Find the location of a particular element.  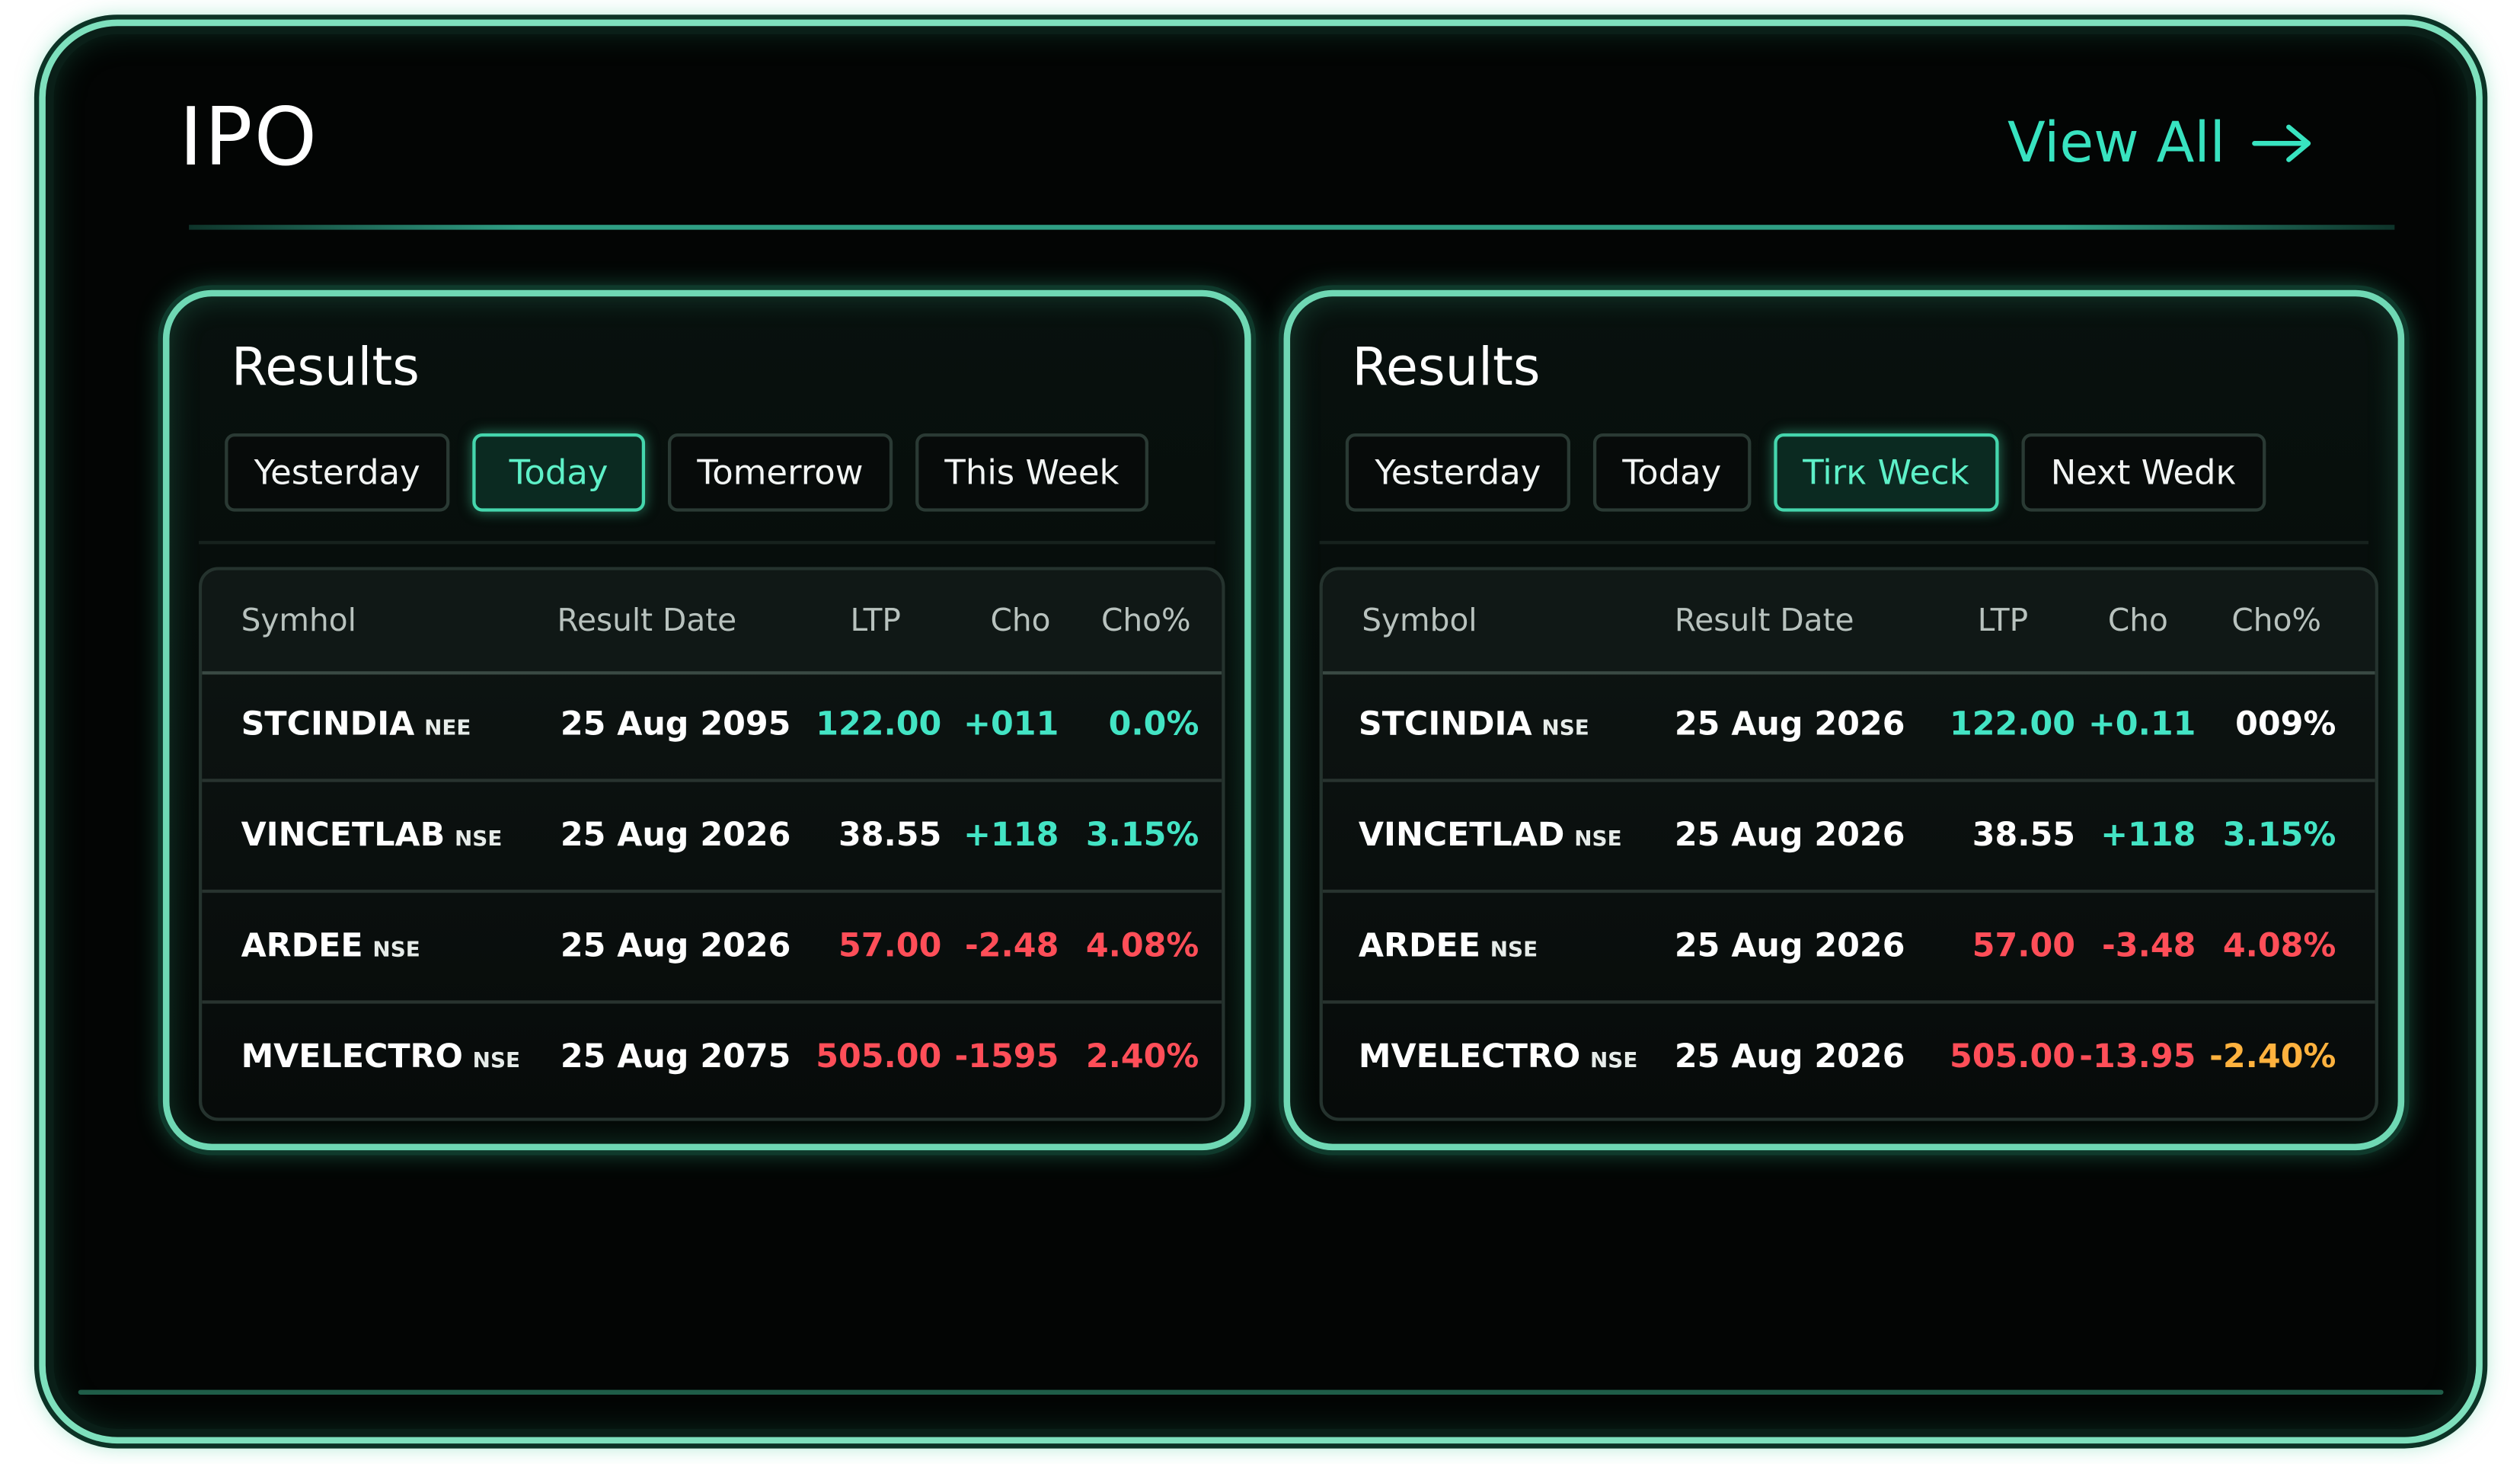

tab-tomorrow: Tomerrow is located at coordinates (780, 472).